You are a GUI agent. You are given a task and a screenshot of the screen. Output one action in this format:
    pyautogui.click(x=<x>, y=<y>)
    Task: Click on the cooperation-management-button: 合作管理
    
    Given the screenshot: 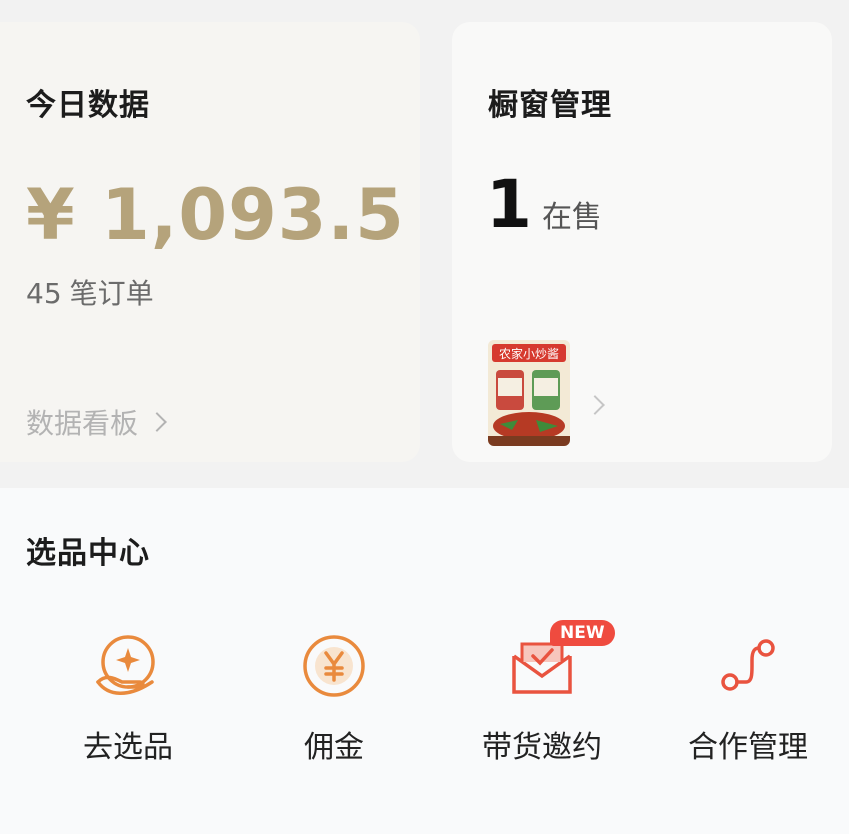 What is the action you would take?
    pyautogui.click(x=748, y=696)
    